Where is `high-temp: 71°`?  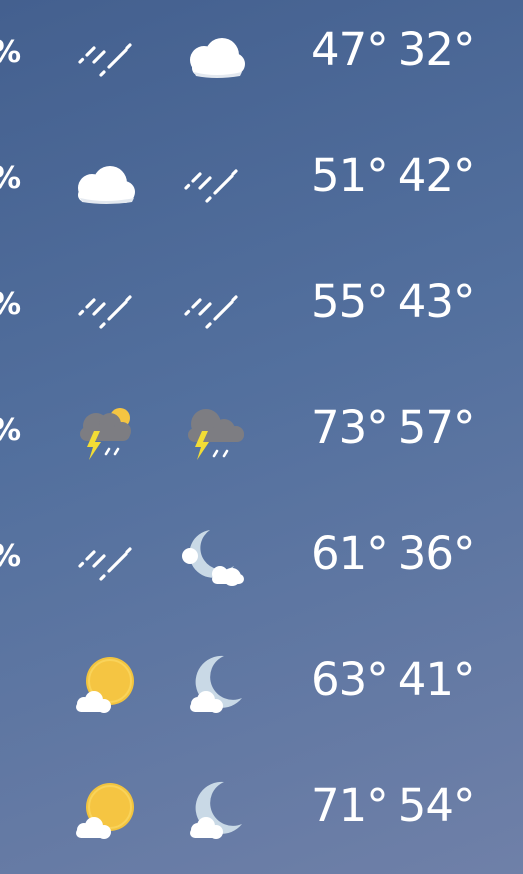 high-temp: 71° is located at coordinates (350, 805).